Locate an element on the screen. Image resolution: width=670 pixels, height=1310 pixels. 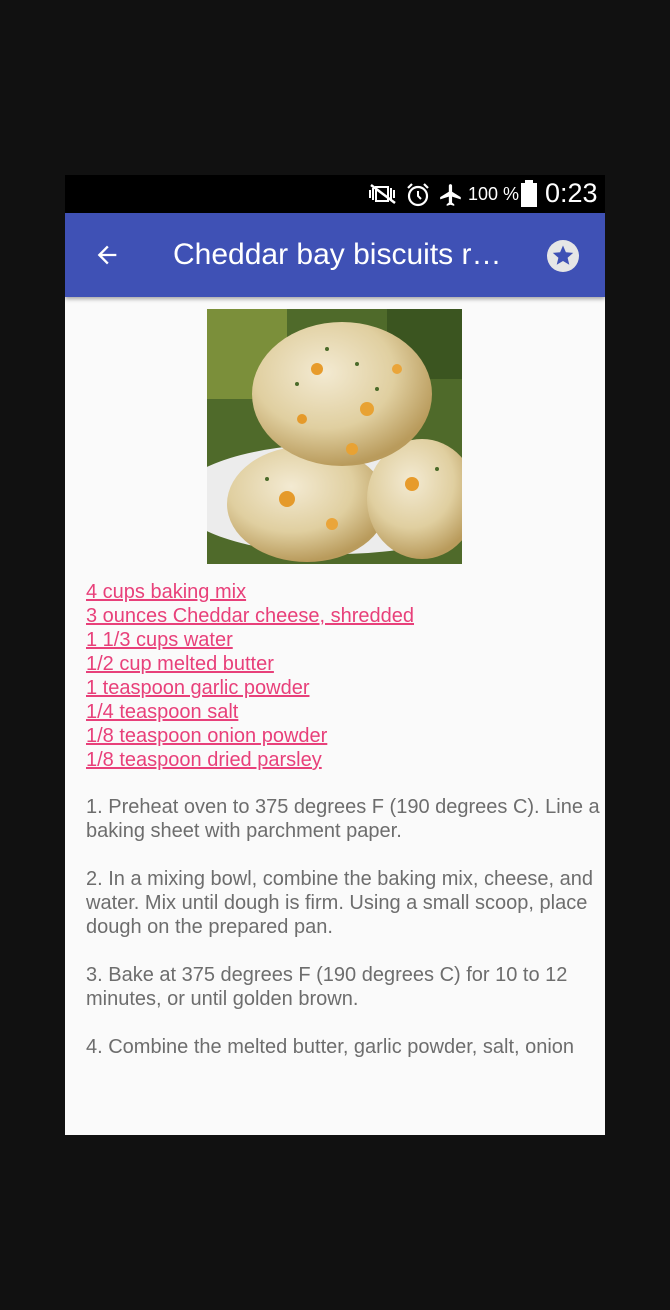
ingredient-link: 4 cups baking mix is located at coordinates (250, 592).